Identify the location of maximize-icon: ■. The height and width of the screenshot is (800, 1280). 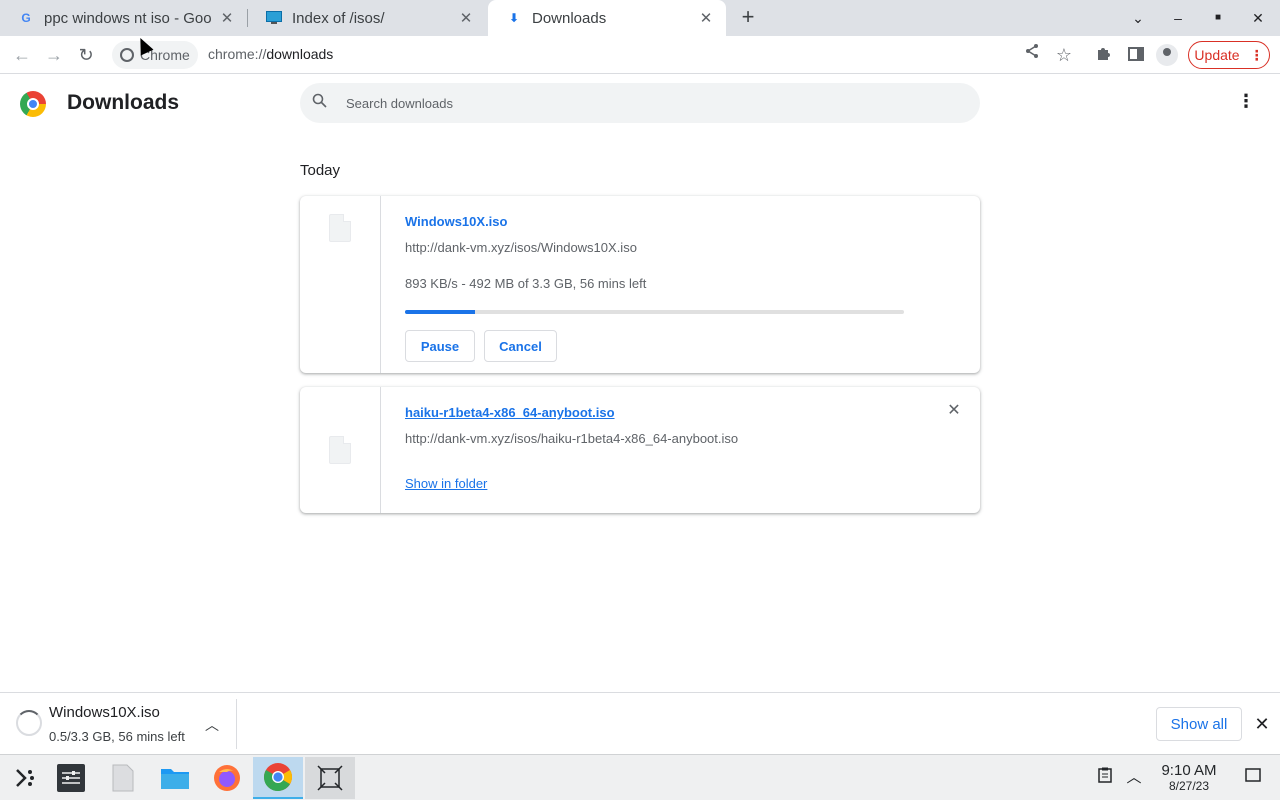
(1218, 18).